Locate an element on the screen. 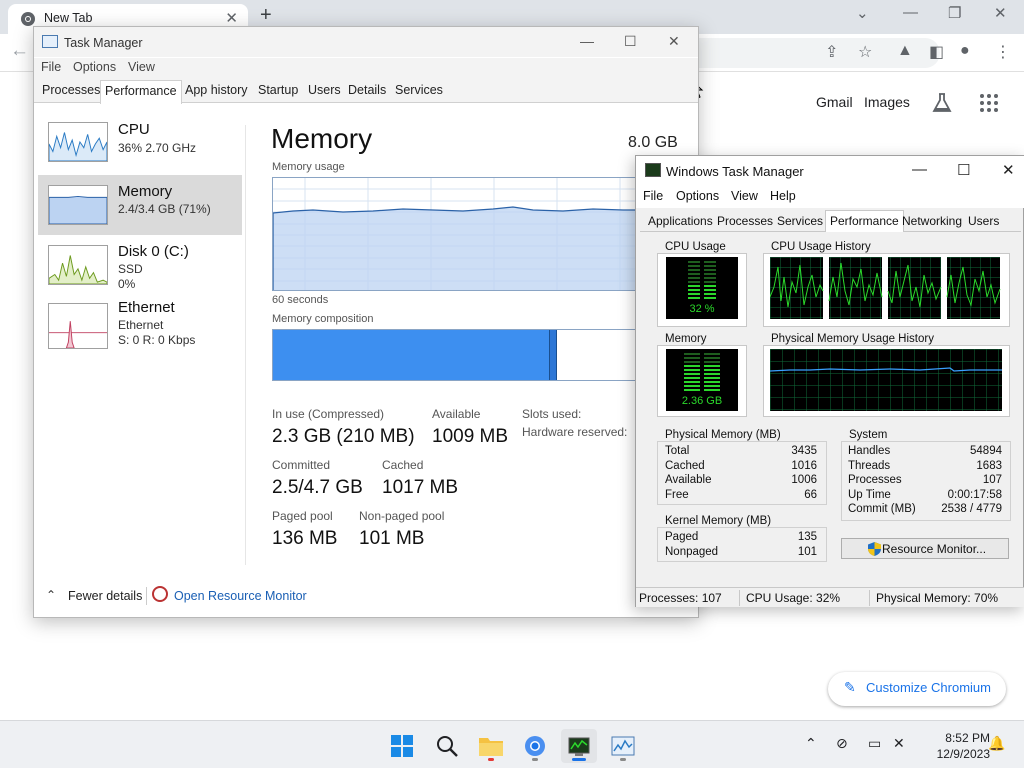 This screenshot has width=1024, height=768. notification-bell-icon: 🔔 is located at coordinates (996, 743).